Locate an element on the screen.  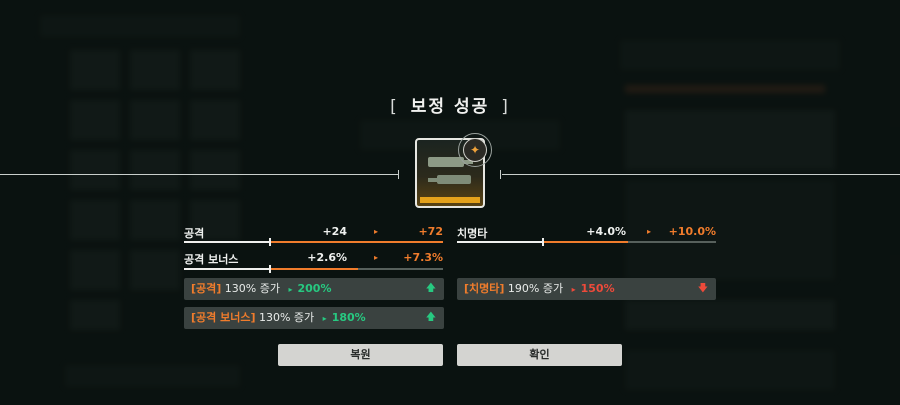
result-title: [ 보정 성공] is located at coordinates (450, 104).